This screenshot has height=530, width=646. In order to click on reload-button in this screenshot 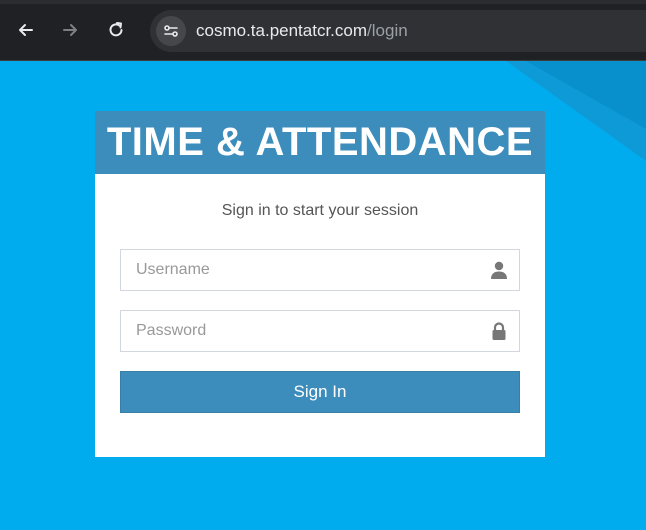, I will do `click(116, 30)`.